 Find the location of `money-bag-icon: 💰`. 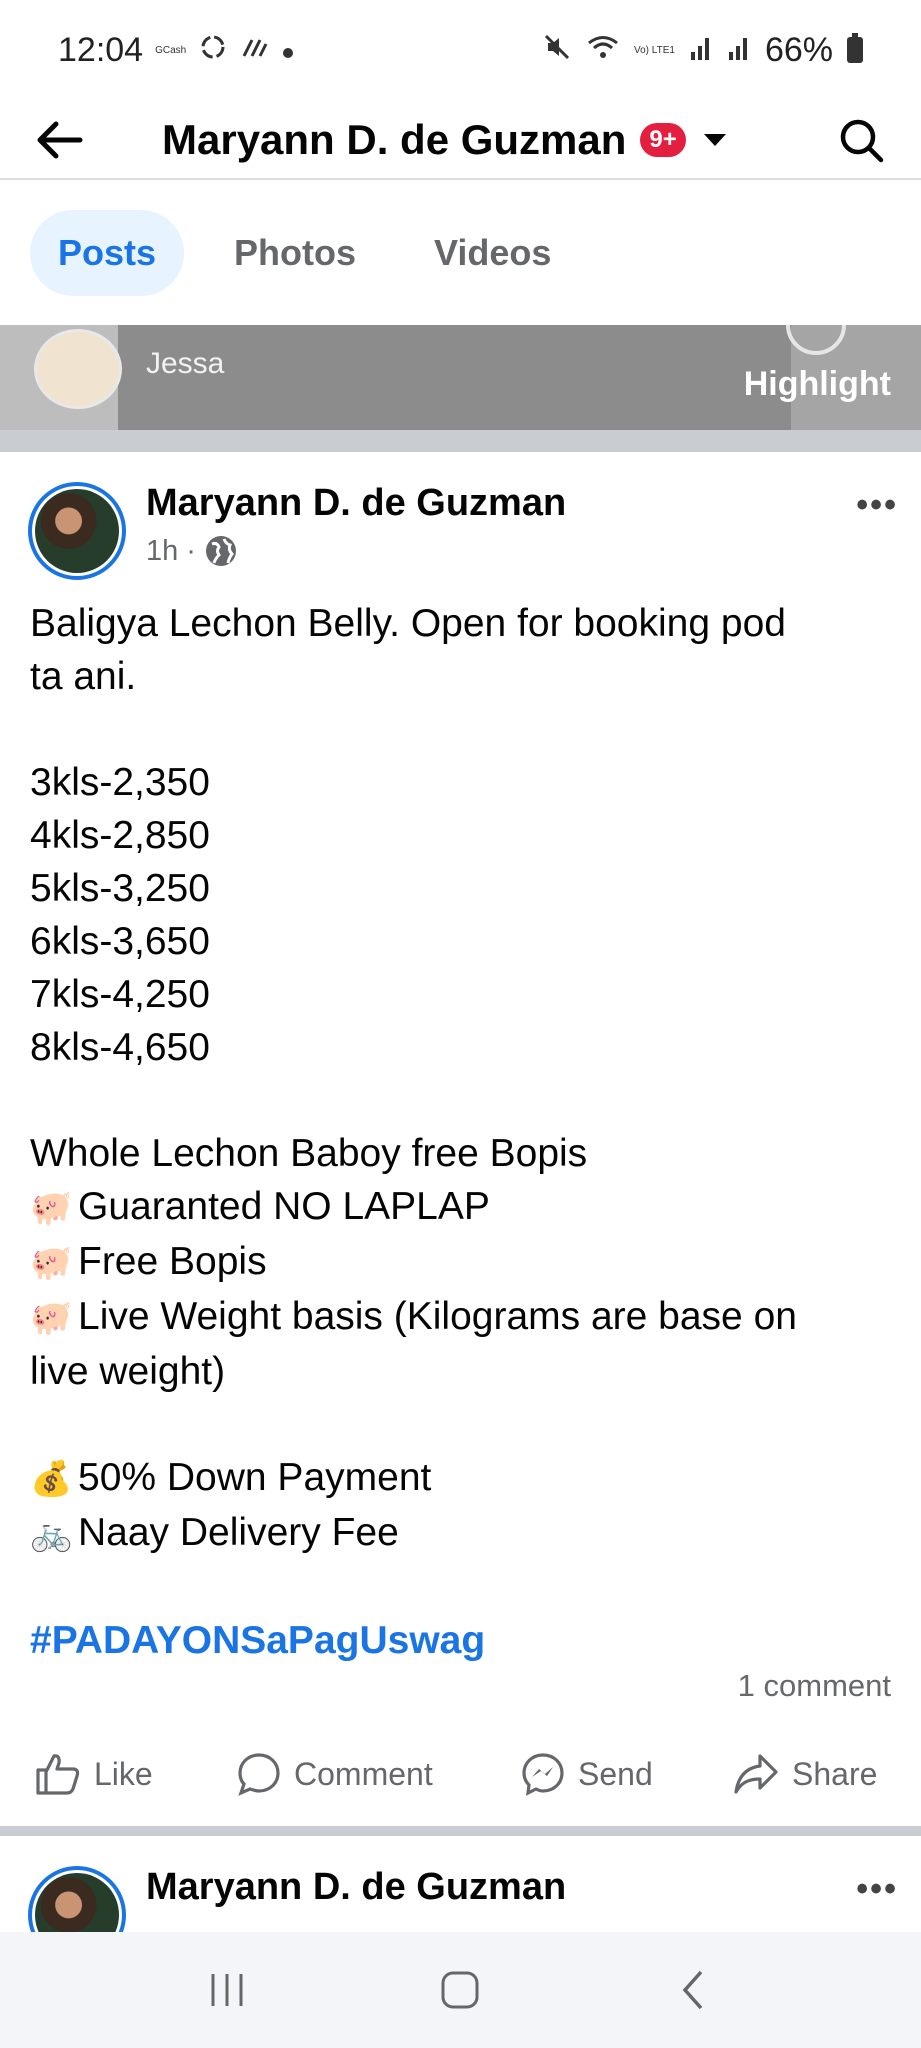

money-bag-icon: 💰 is located at coordinates (51, 1479).